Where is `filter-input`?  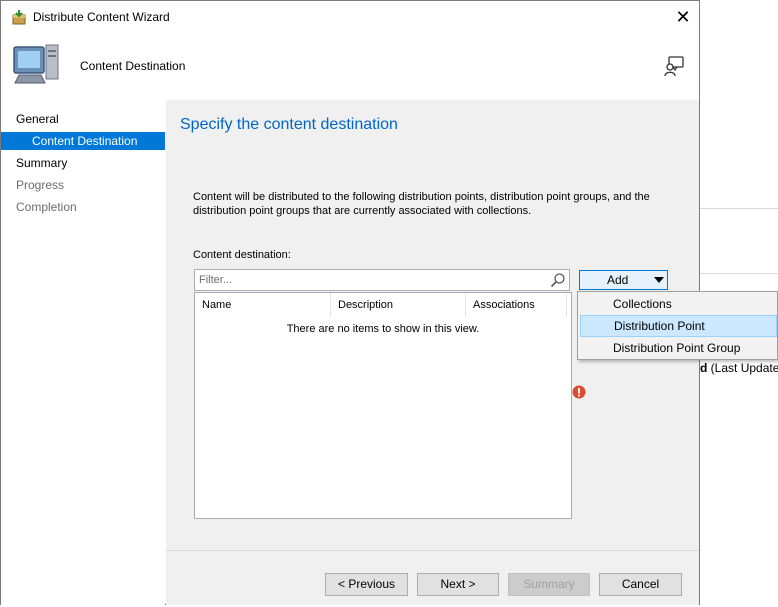 filter-input is located at coordinates (367, 280).